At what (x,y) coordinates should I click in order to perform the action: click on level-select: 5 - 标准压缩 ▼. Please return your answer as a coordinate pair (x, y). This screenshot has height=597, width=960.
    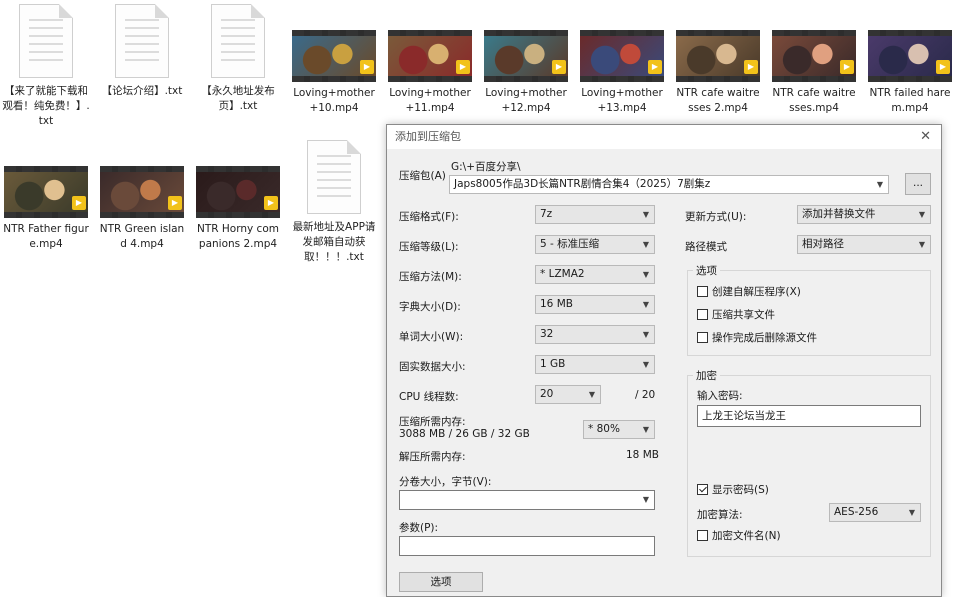
    Looking at the image, I should click on (595, 244).